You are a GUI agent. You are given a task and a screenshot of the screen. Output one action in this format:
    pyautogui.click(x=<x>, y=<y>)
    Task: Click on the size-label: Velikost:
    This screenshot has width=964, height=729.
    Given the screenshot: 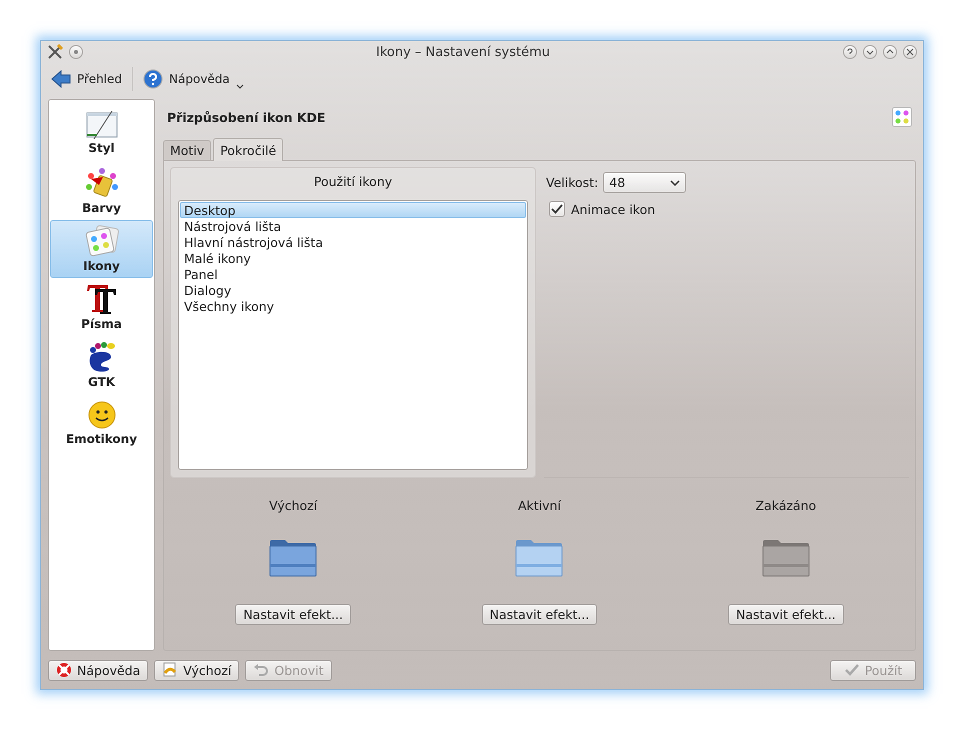 What is the action you would take?
    pyautogui.click(x=572, y=182)
    